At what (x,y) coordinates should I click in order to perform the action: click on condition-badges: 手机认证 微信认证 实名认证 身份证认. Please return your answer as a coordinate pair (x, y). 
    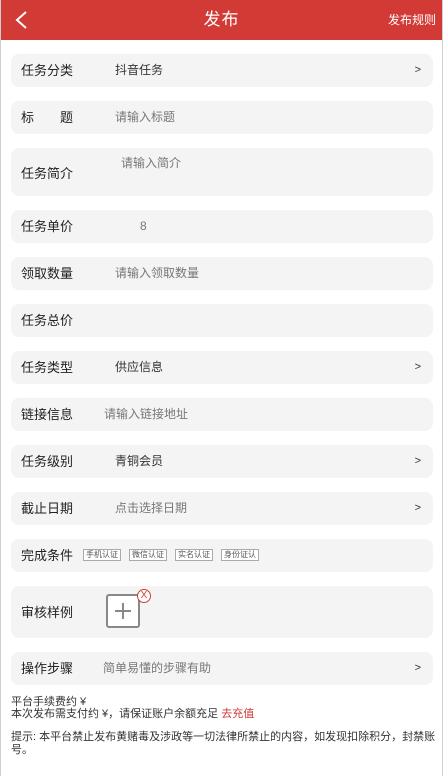
    Looking at the image, I should click on (175, 555).